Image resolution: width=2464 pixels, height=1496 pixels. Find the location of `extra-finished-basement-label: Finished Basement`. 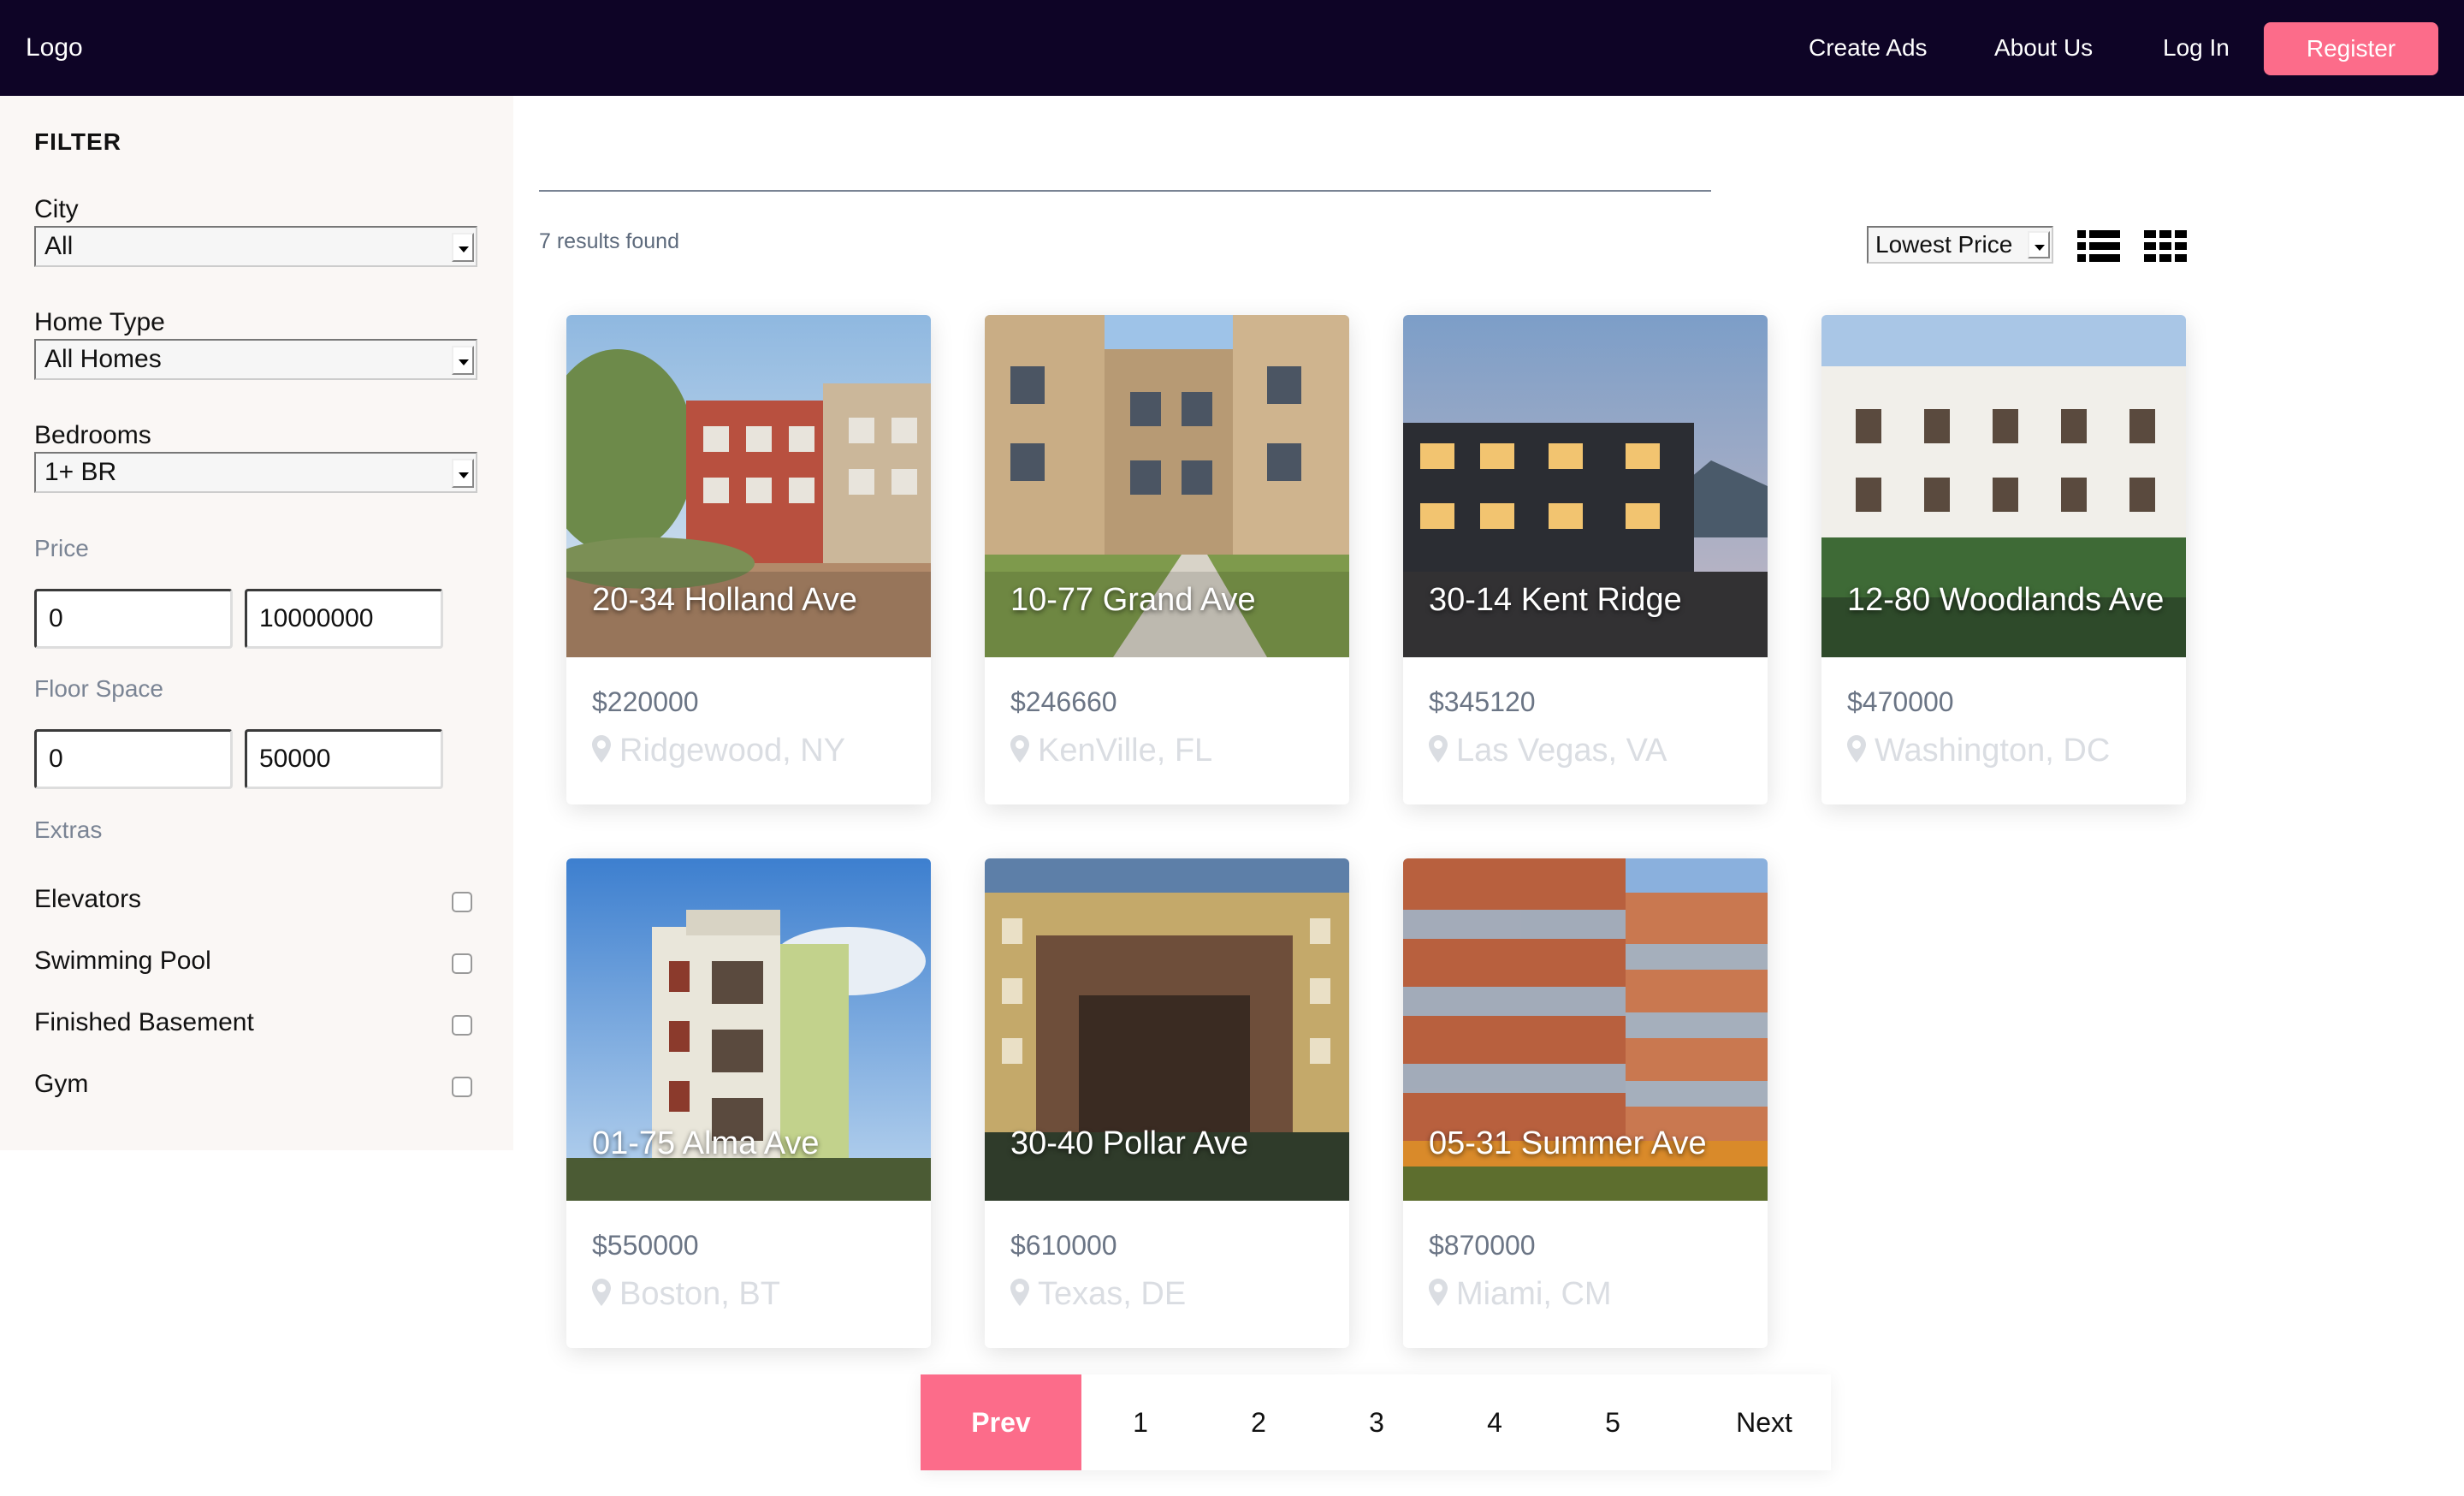

extra-finished-basement-label: Finished Basement is located at coordinates (144, 1022).